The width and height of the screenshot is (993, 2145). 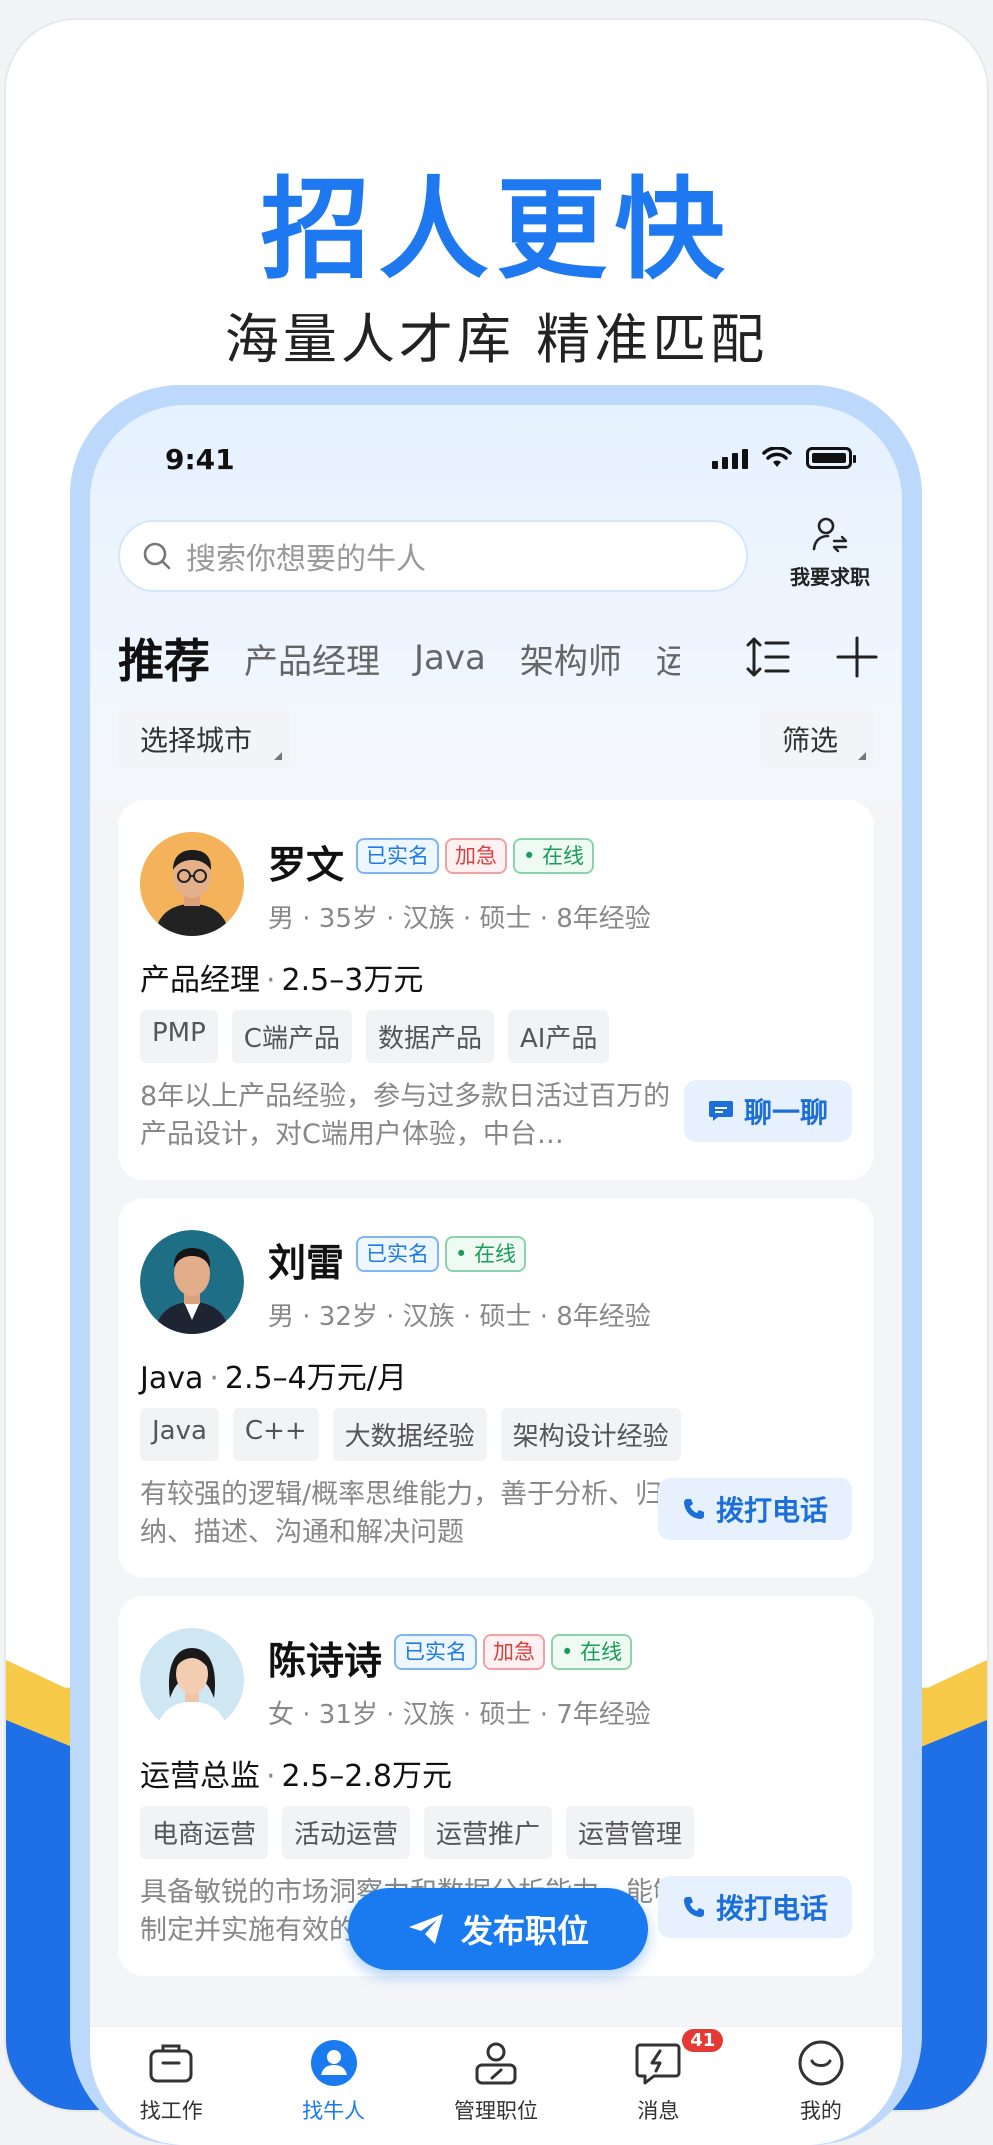 I want to click on skill-tag: Java, so click(x=179, y=1434).